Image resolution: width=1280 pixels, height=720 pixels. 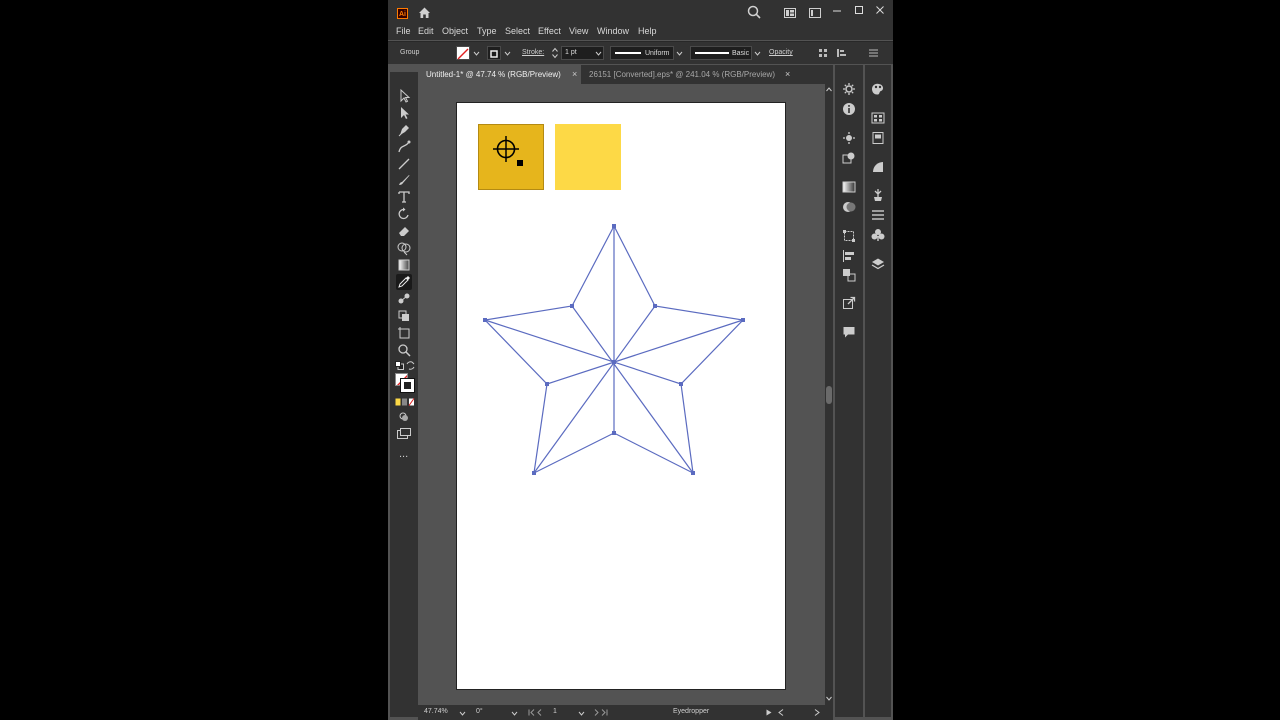 I want to click on paintbrush-tool-icon, so click(x=404, y=180).